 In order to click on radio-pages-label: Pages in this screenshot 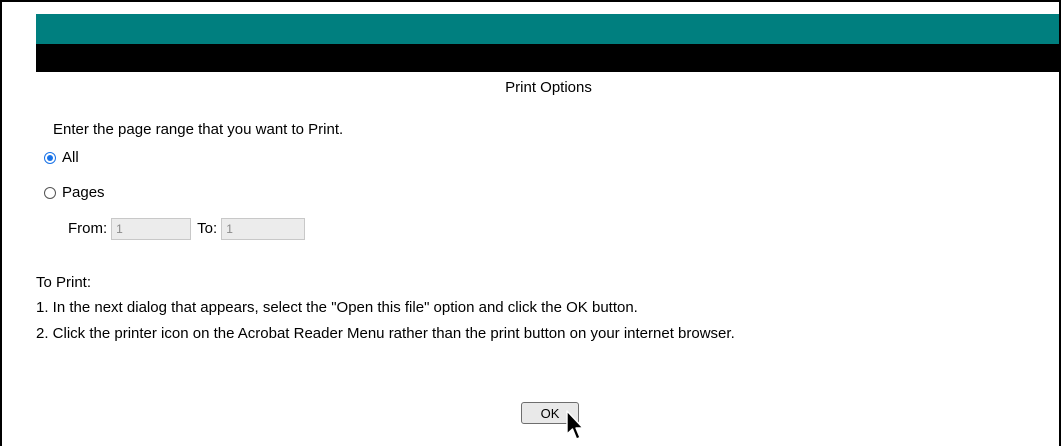, I will do `click(83, 193)`.